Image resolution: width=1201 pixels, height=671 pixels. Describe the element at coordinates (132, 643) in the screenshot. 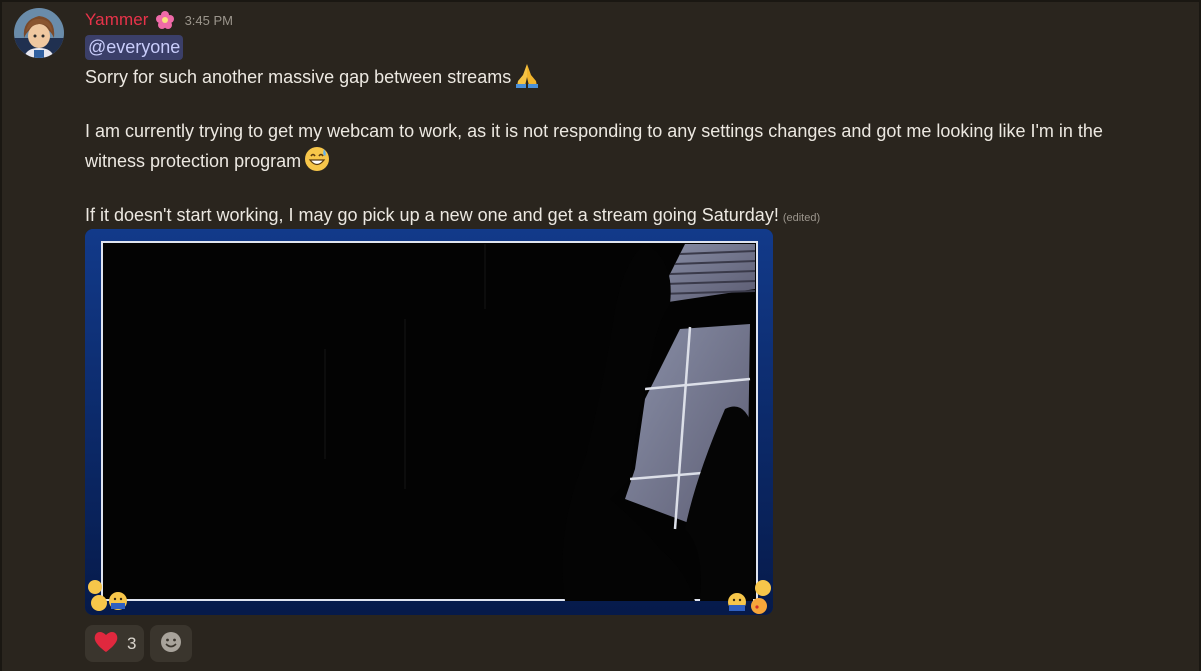

I see `reaction-count: 3` at that location.